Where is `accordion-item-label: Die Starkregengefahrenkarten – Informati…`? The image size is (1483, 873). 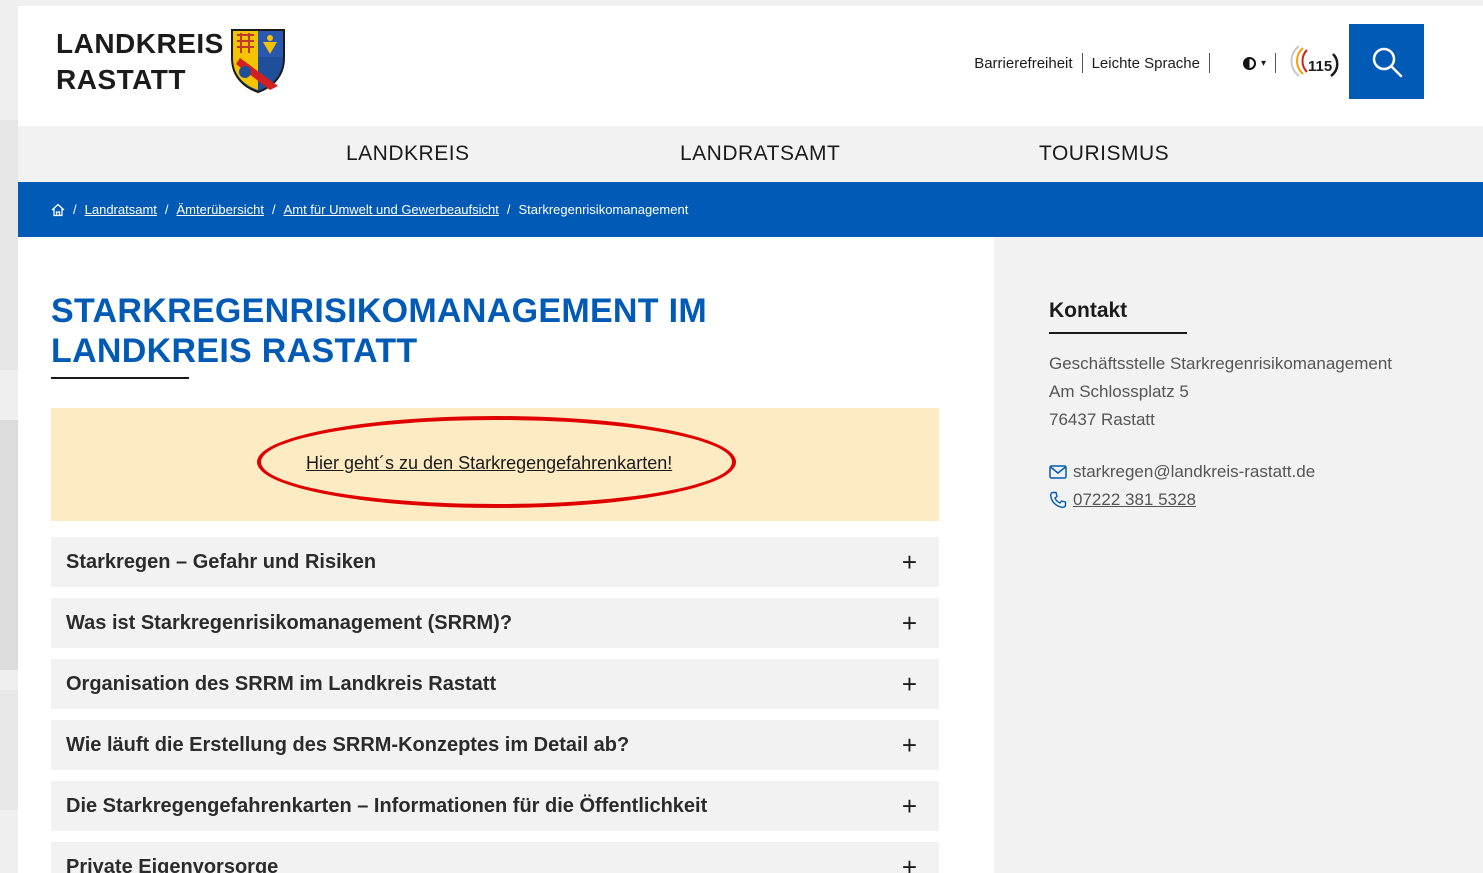 accordion-item-label: Die Starkregengefahrenkarten – Informati… is located at coordinates (387, 805).